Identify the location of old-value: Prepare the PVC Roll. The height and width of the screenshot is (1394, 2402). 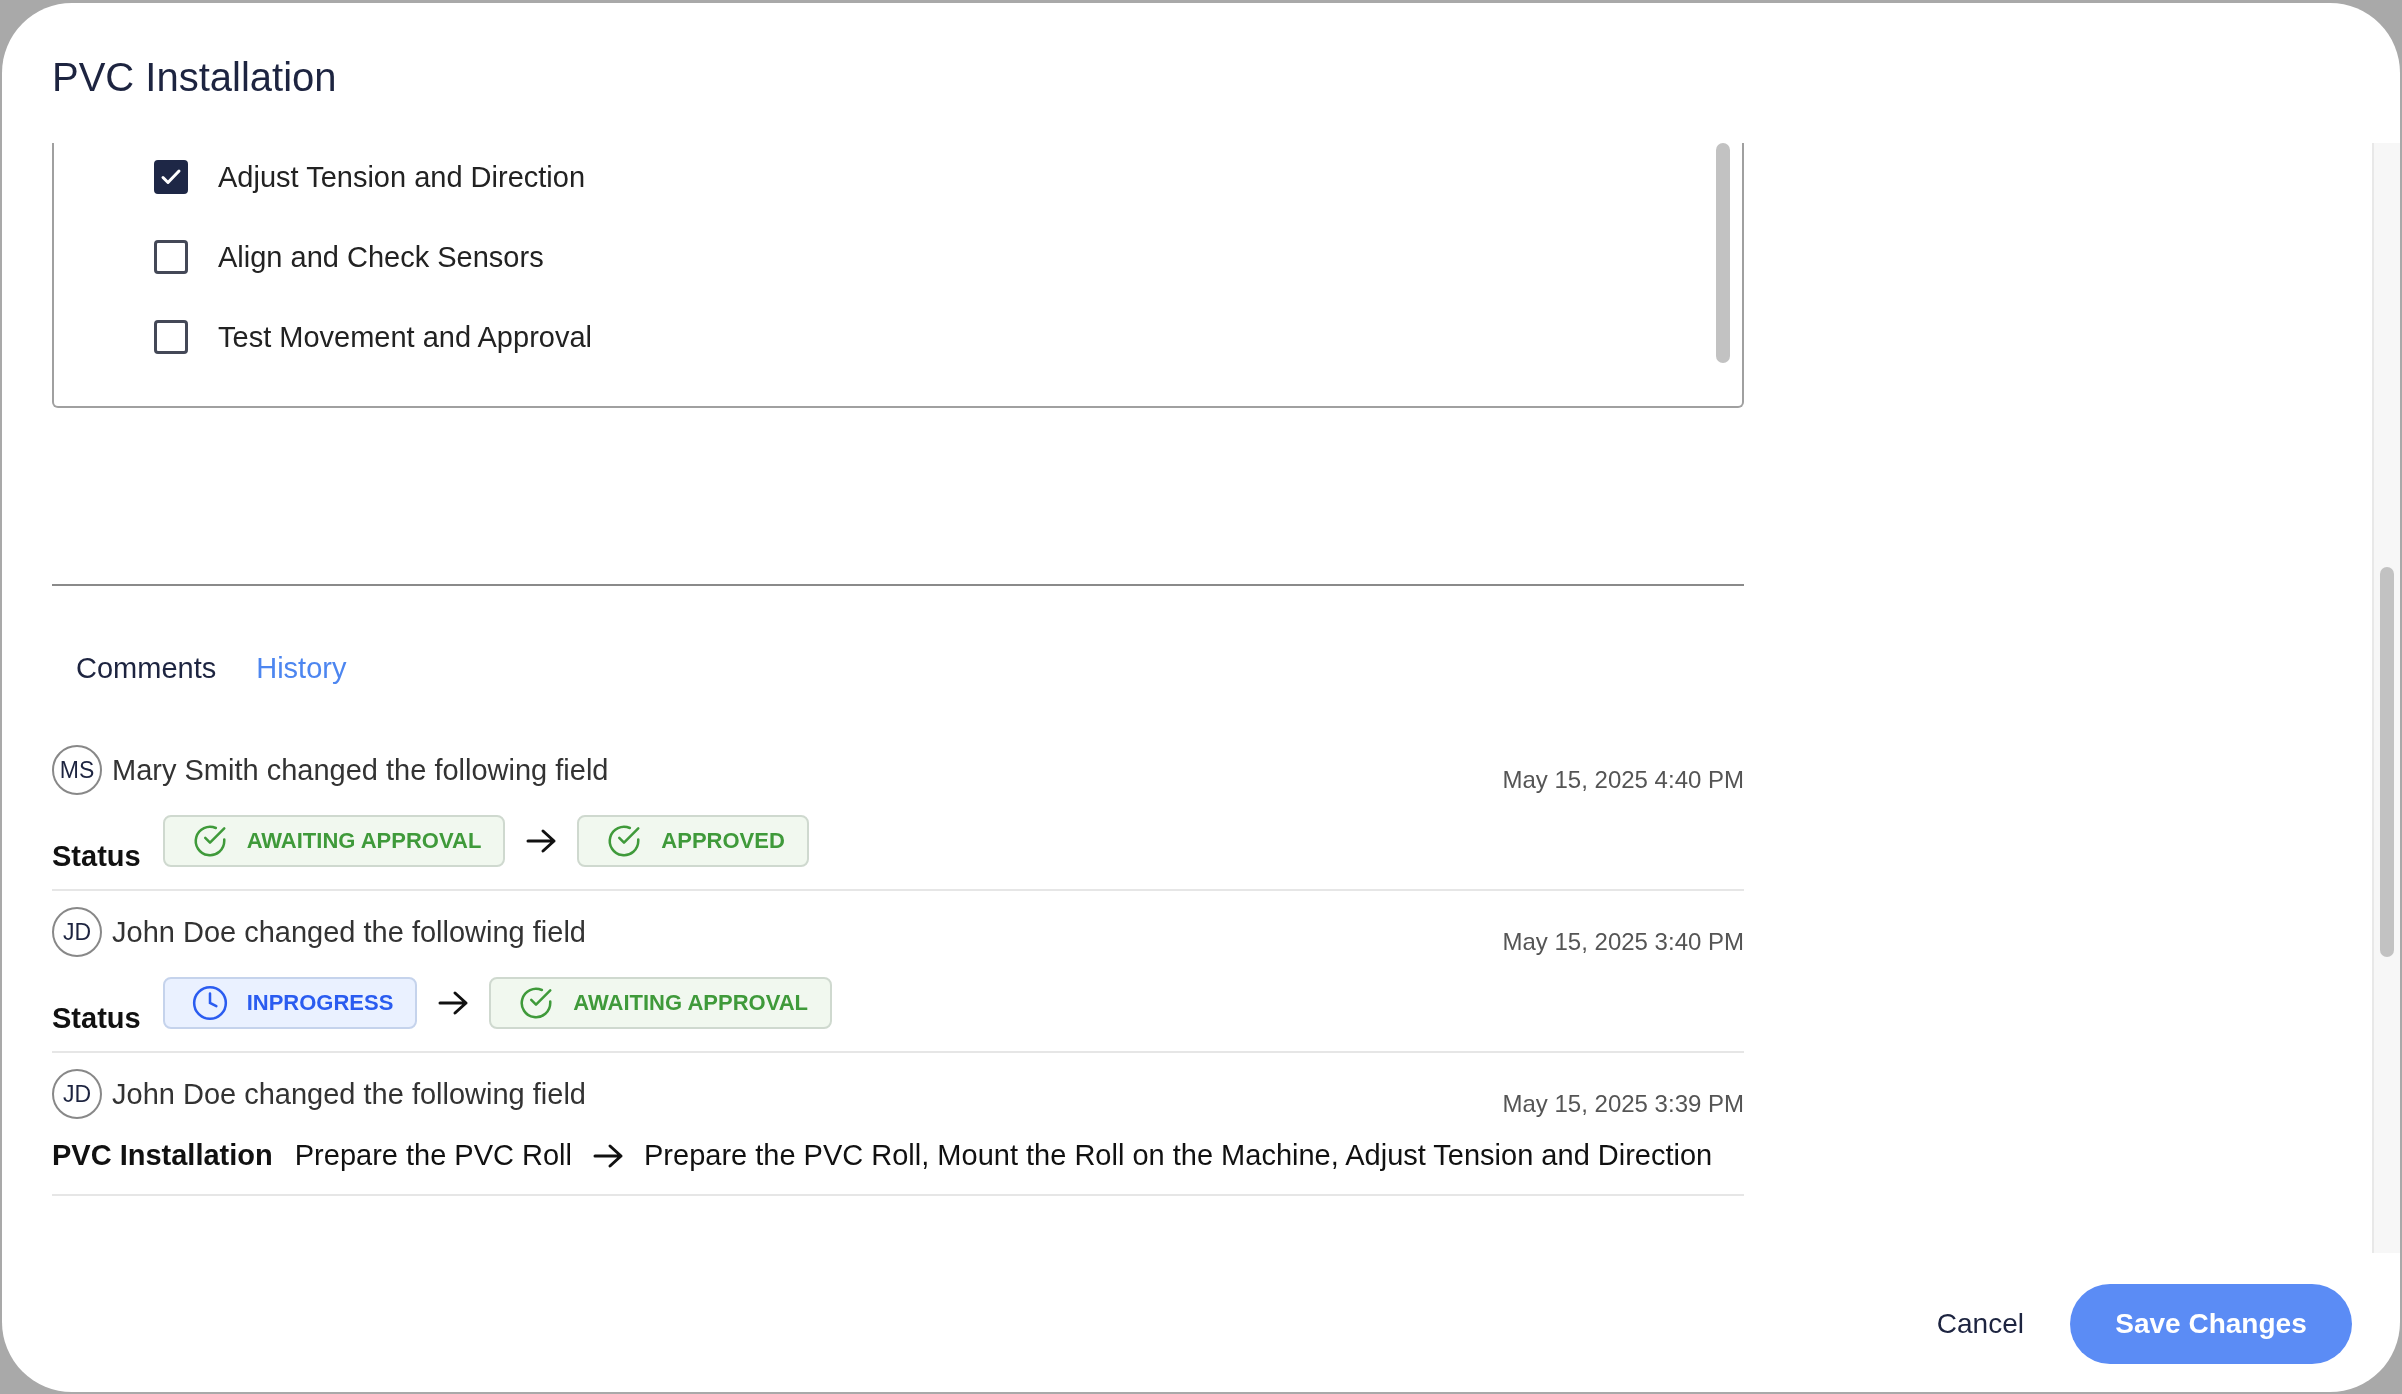
(433, 1155).